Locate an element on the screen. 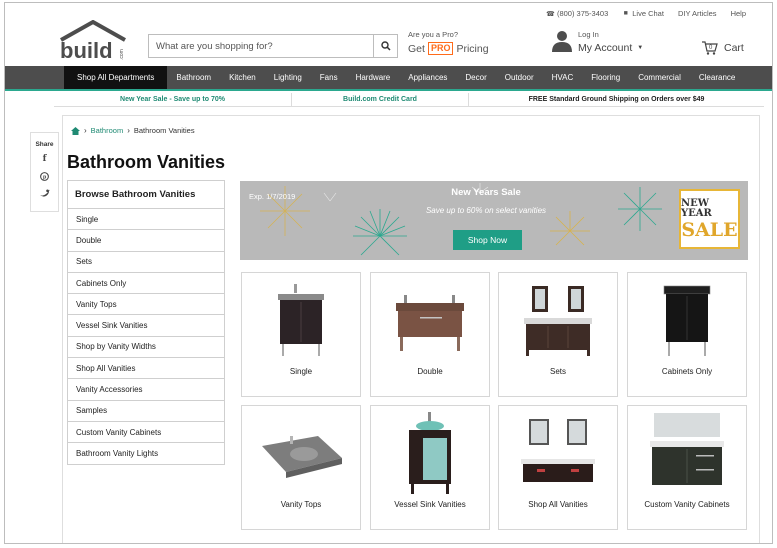 This screenshot has height=548, width=777. category-label-cabinets-only: Cabinets Only is located at coordinates (687, 371).